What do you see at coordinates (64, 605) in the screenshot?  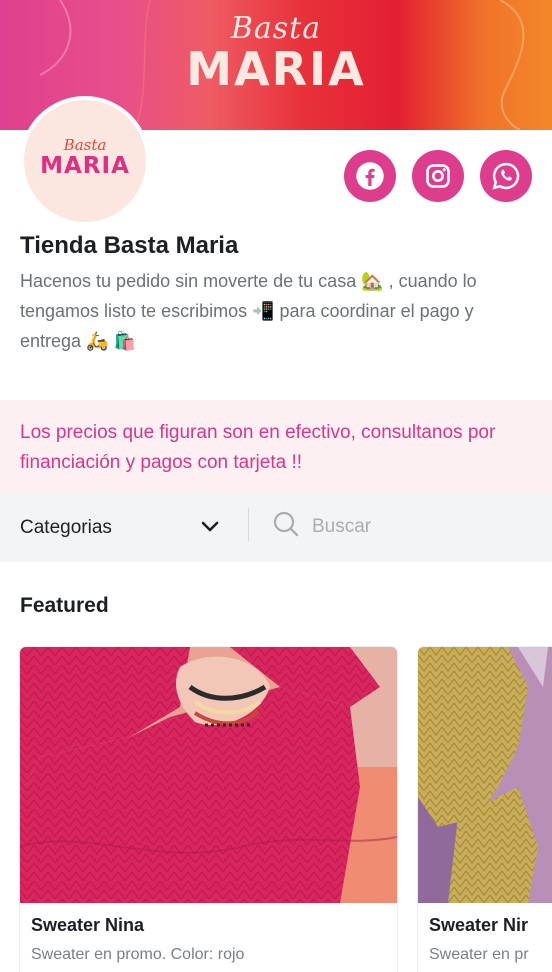 I see `featured-heading: Featured` at bounding box center [64, 605].